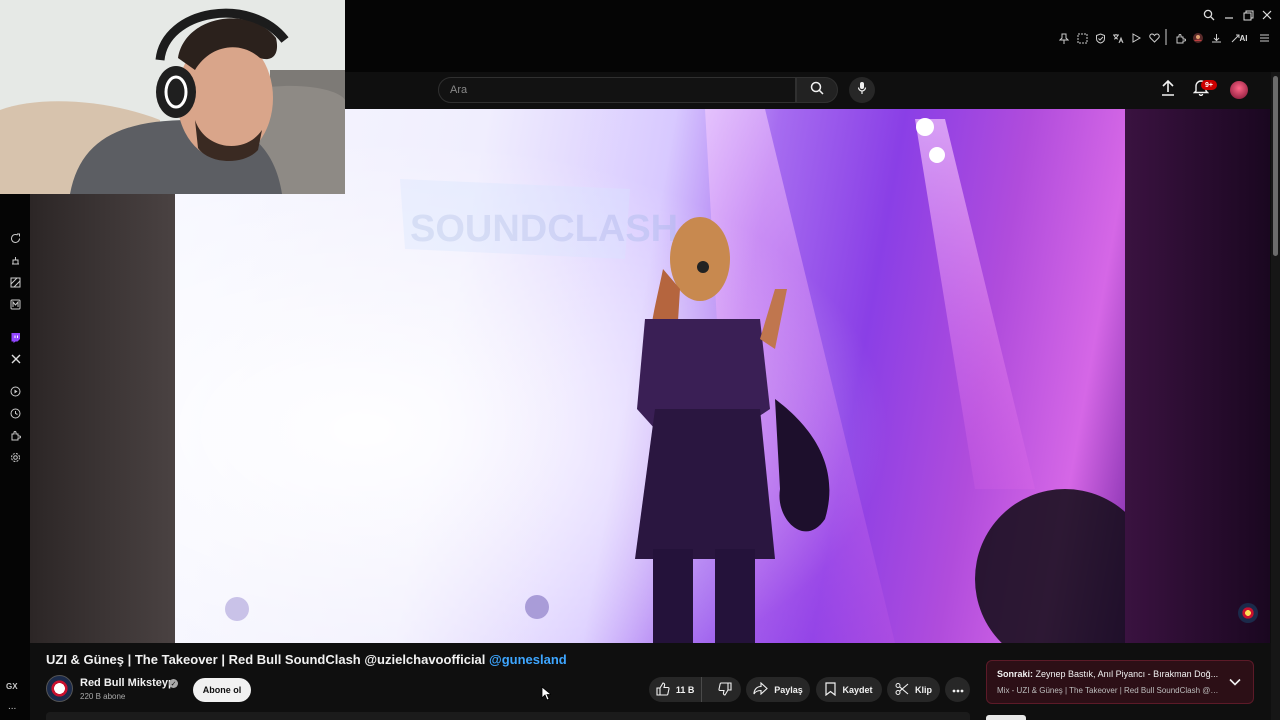  I want to click on search-icon, so click(817, 90).